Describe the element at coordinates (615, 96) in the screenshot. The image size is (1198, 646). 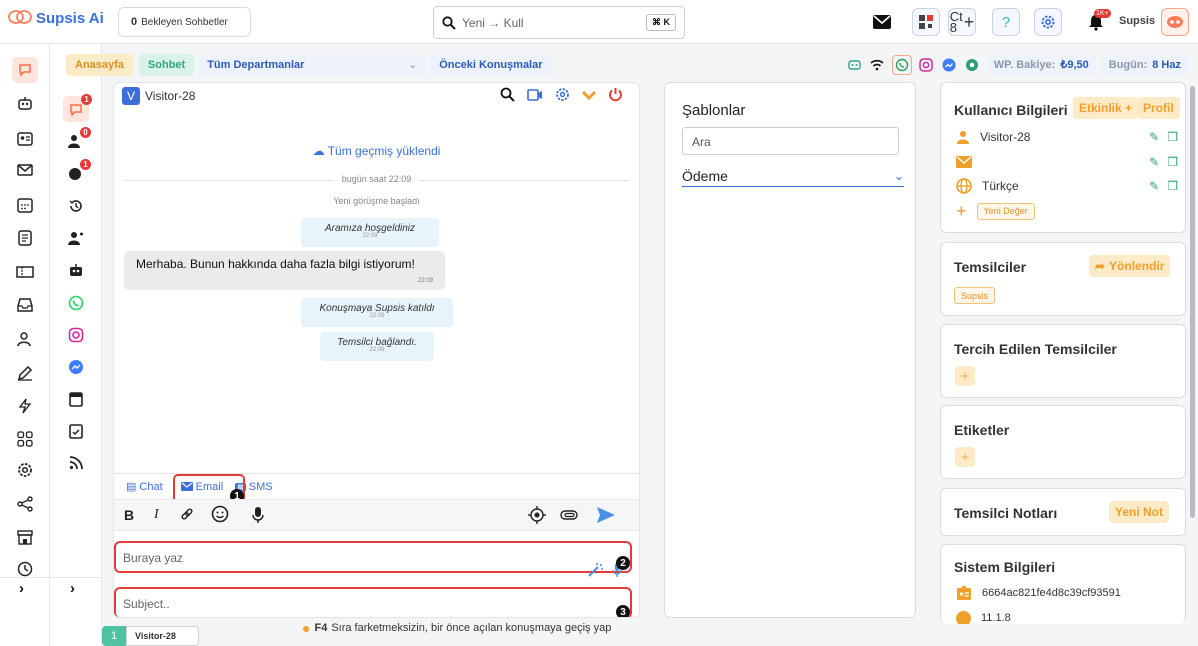
I see `power-icon` at that location.